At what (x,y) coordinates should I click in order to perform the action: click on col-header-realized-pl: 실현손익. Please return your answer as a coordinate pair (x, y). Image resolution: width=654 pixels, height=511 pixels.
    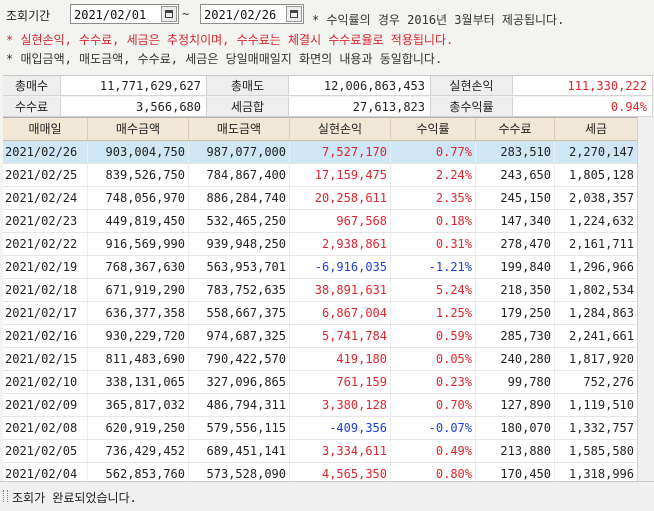
    Looking at the image, I should click on (340, 129).